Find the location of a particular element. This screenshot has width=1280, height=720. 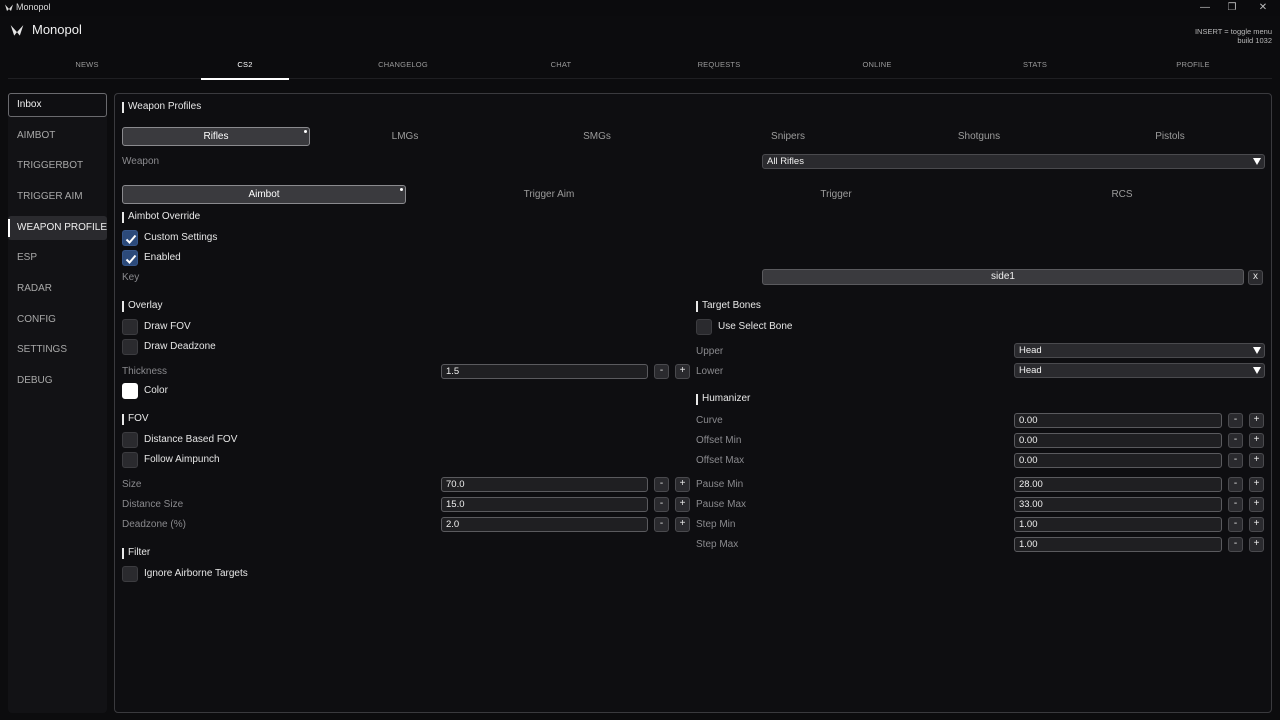

distance-size-input: 15.0 is located at coordinates (544, 504).